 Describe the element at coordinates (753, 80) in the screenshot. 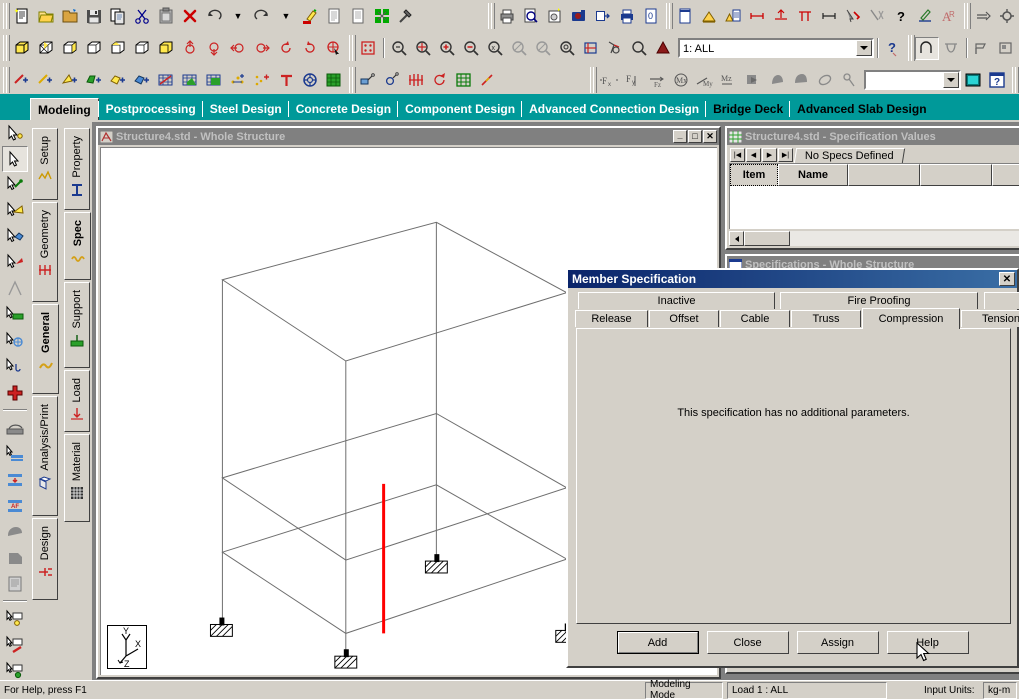

I see `animation-icon` at that location.